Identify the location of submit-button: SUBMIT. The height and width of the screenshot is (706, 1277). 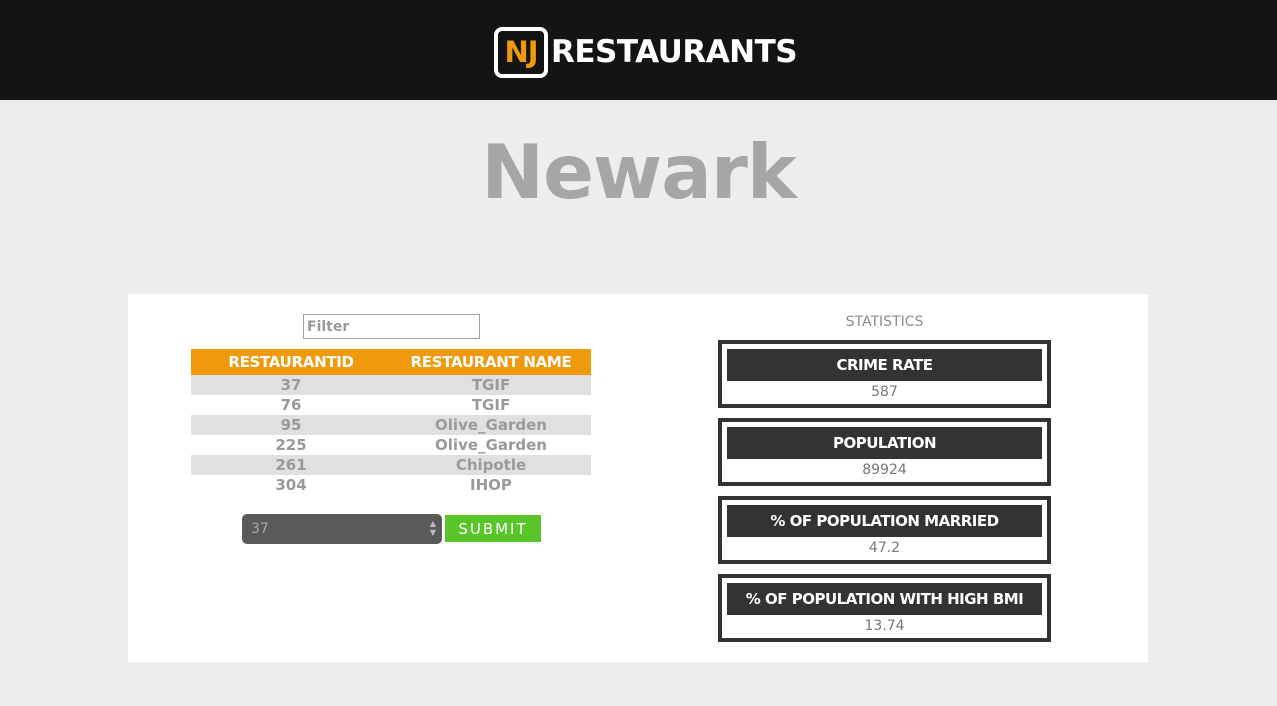
(493, 528).